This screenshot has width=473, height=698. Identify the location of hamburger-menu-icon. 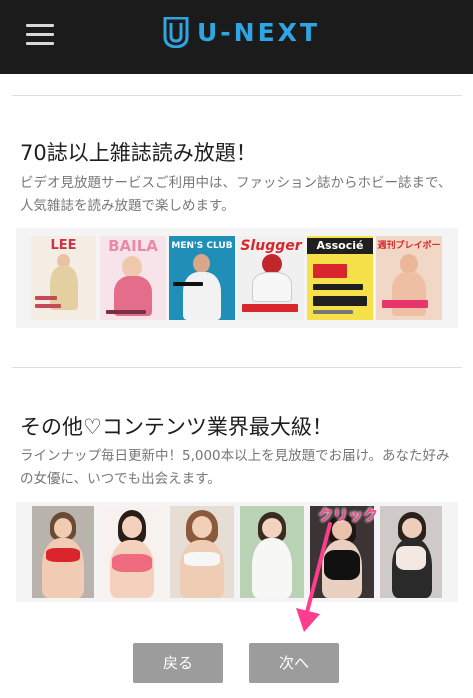
(40, 35).